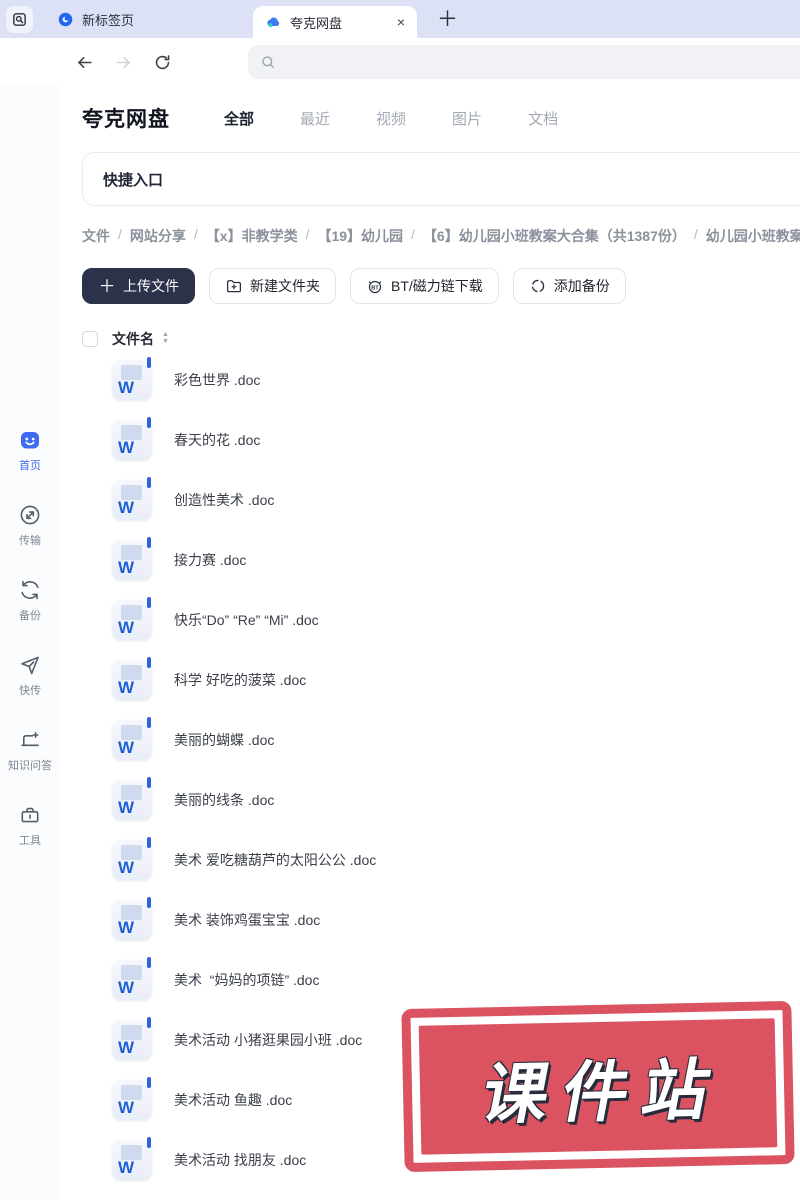  I want to click on sidebar-item-label: 传输, so click(30, 541).